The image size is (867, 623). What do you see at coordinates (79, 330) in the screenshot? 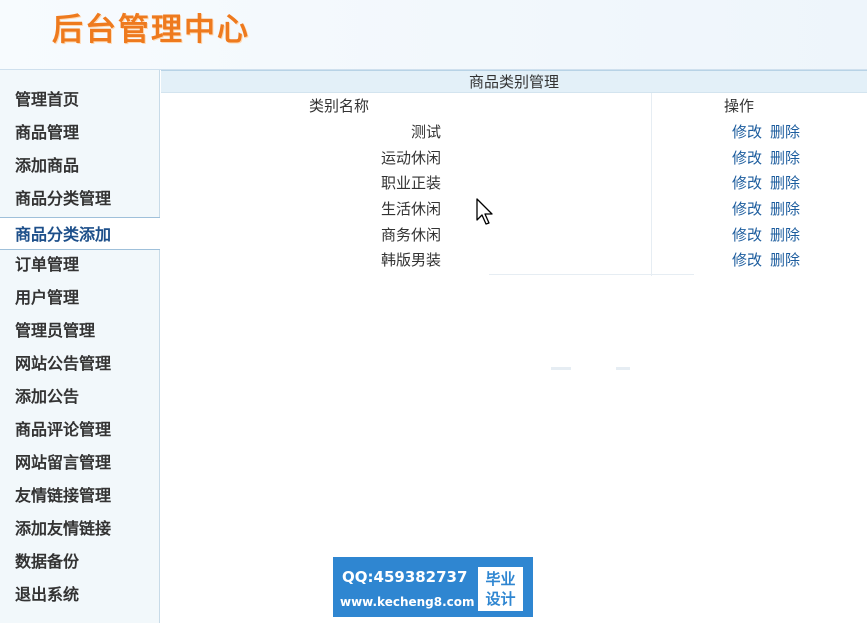
I see `sidebar-item-admin-management: 管理员管理` at bounding box center [79, 330].